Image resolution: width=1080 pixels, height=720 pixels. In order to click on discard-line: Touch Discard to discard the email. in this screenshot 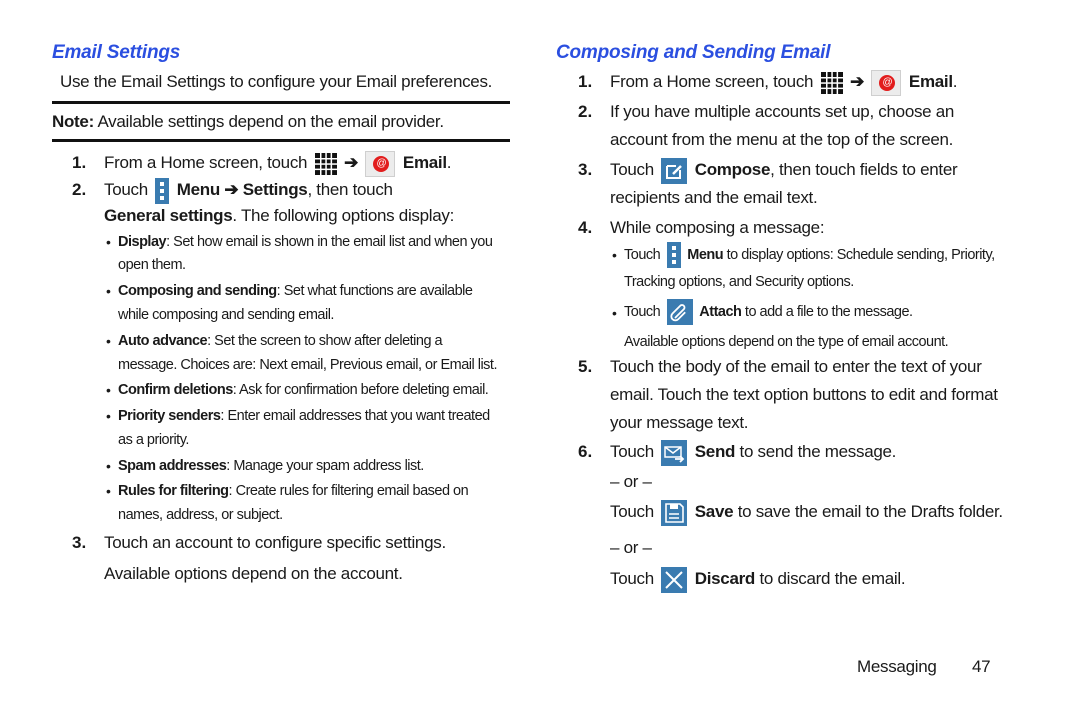, I will do `click(758, 579)`.